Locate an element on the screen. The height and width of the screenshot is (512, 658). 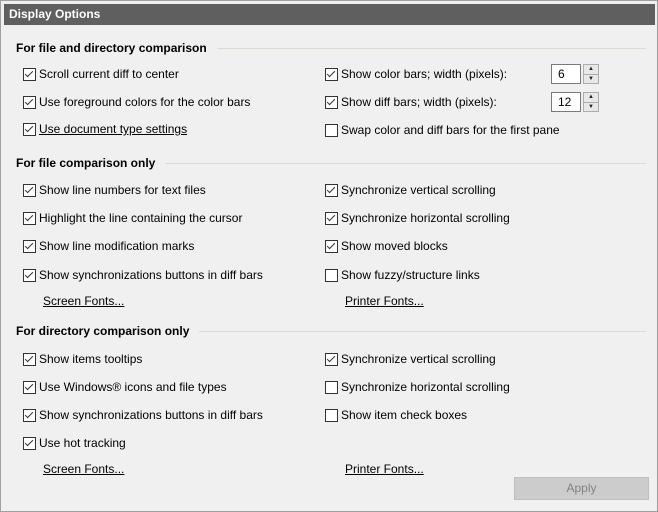
checkbox-scroll-diff-center: Scroll current diff to center is located at coordinates (101, 74).